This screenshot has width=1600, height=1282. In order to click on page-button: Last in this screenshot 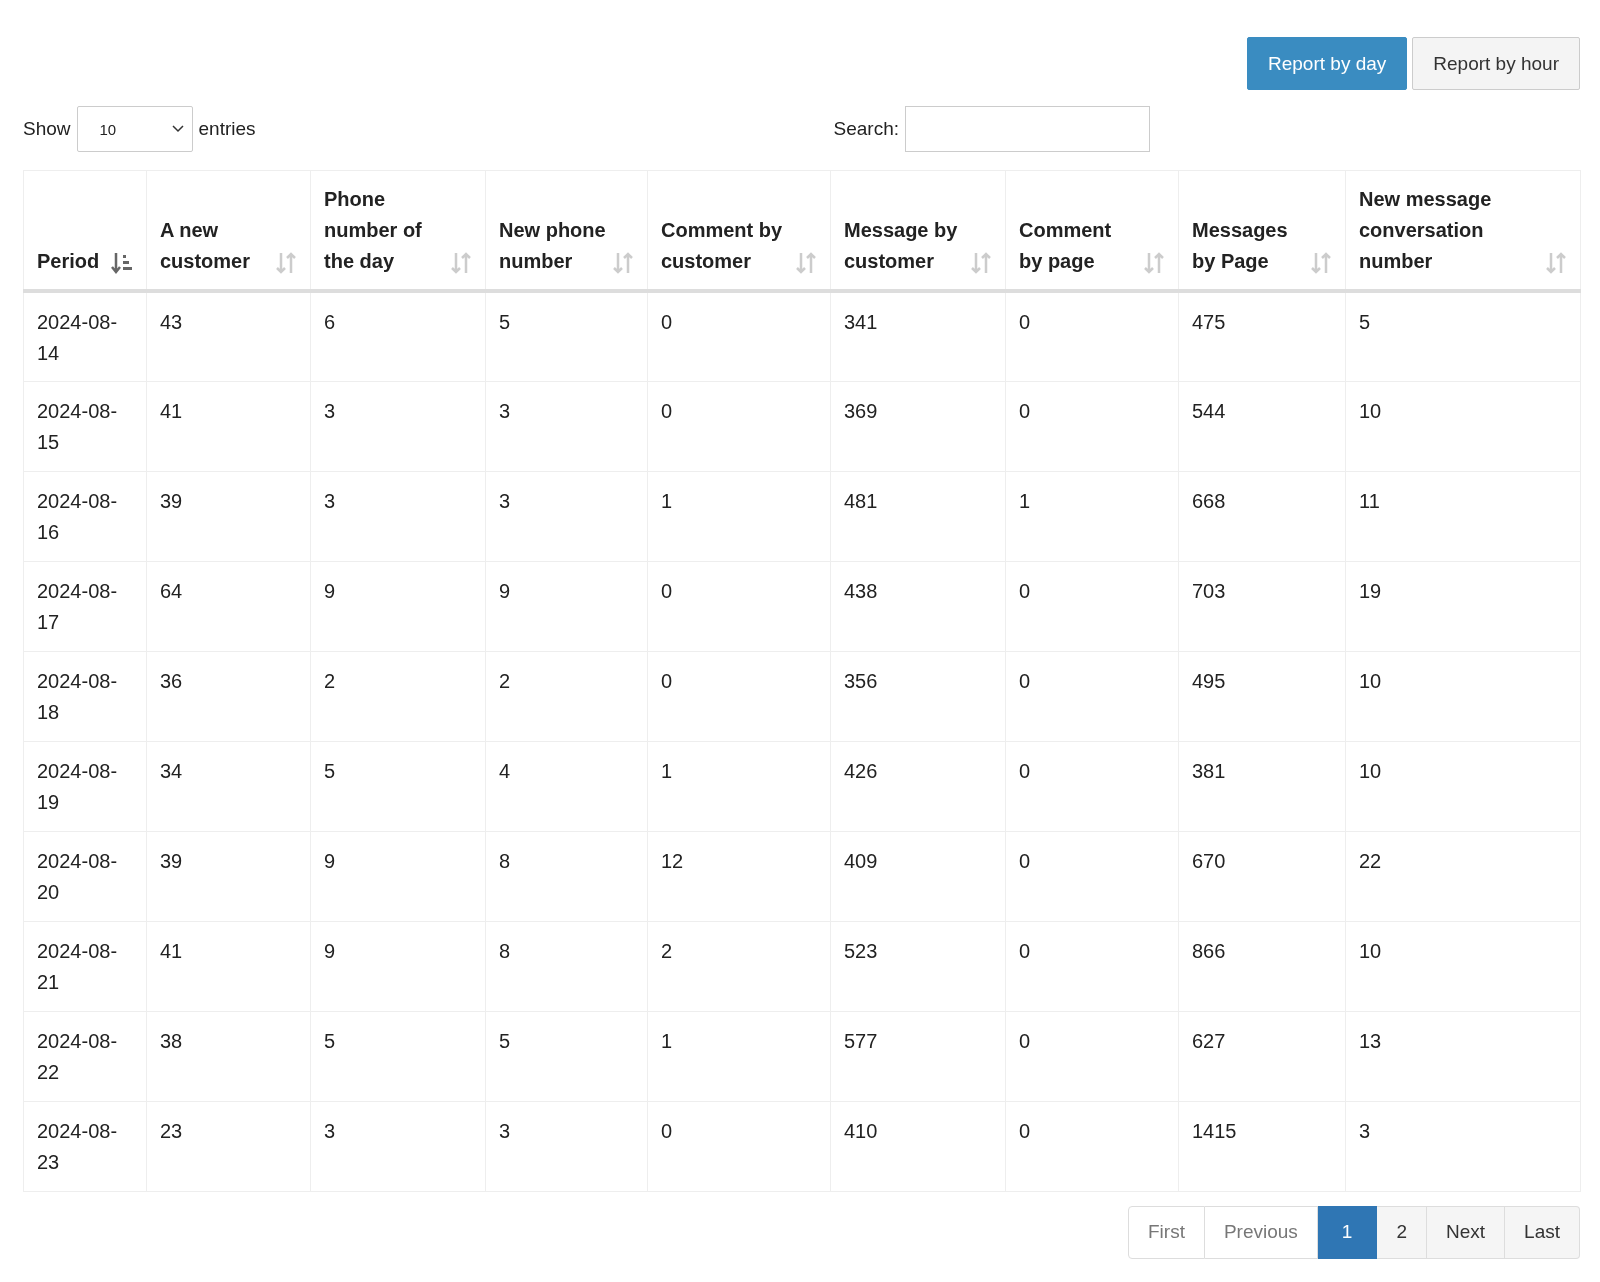, I will do `click(1542, 1232)`.